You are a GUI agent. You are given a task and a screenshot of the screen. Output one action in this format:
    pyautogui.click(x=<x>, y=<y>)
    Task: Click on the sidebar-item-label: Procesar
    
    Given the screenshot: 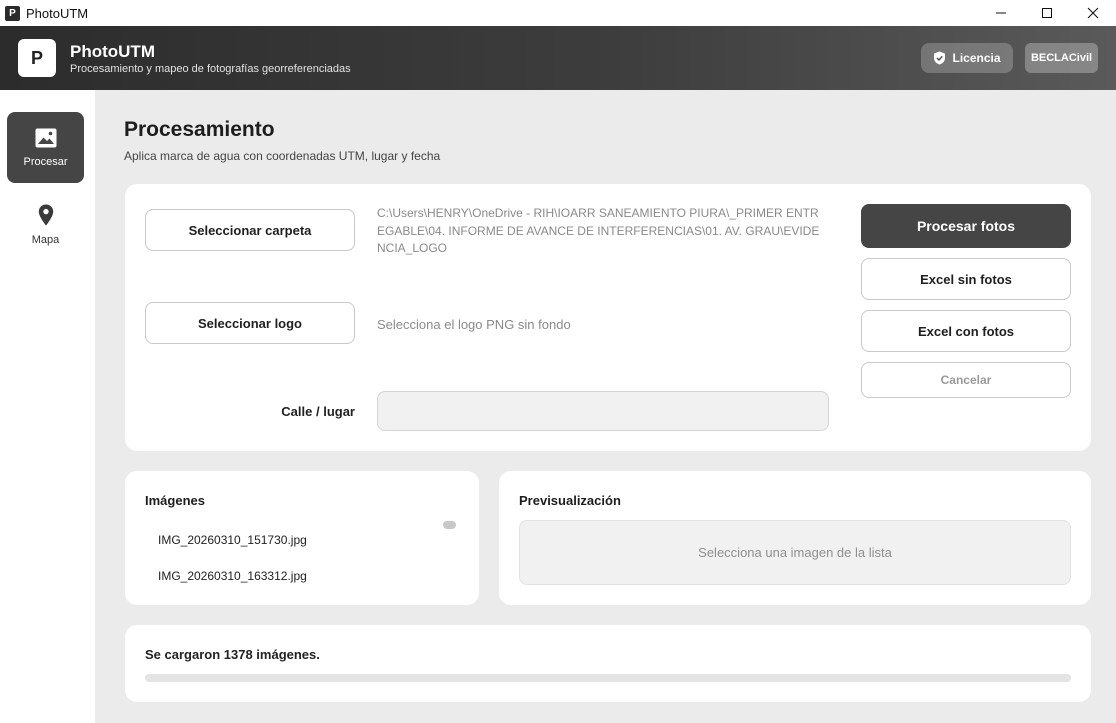 What is the action you would take?
    pyautogui.click(x=45, y=161)
    